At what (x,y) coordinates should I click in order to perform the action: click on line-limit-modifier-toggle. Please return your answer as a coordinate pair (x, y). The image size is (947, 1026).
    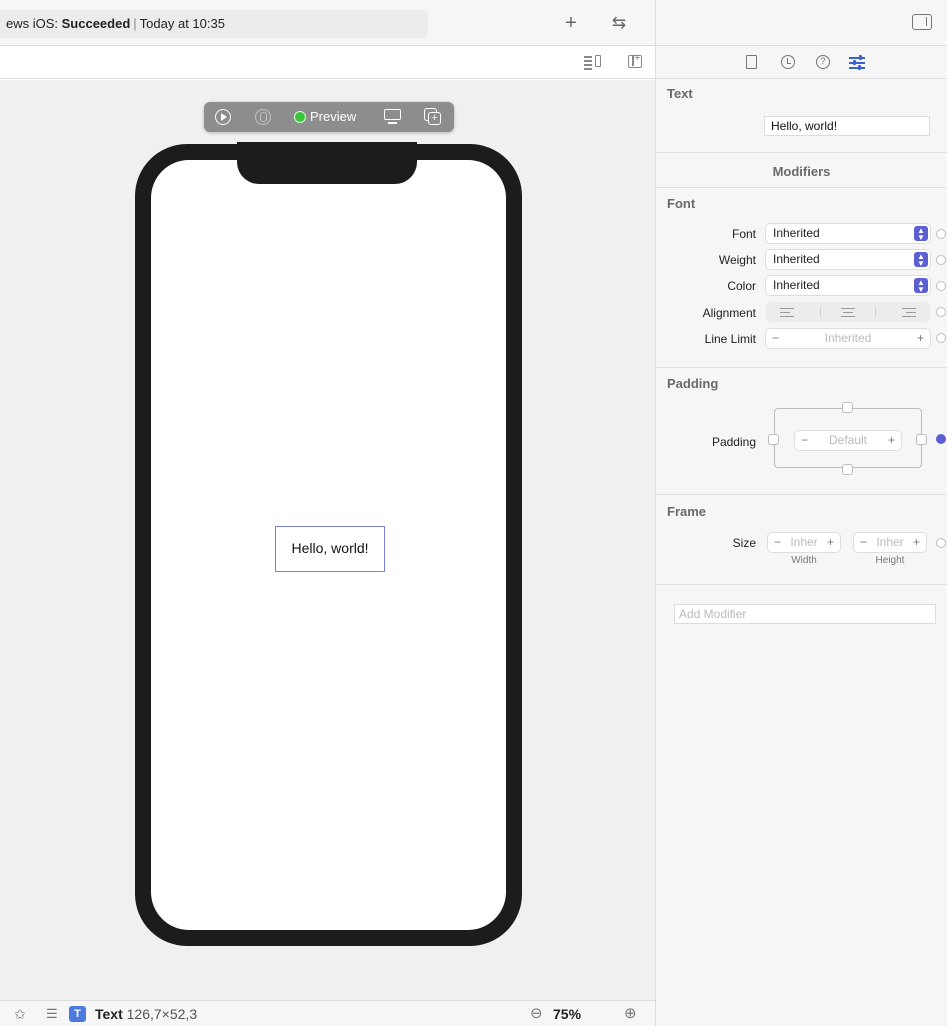
    Looking at the image, I should click on (941, 338).